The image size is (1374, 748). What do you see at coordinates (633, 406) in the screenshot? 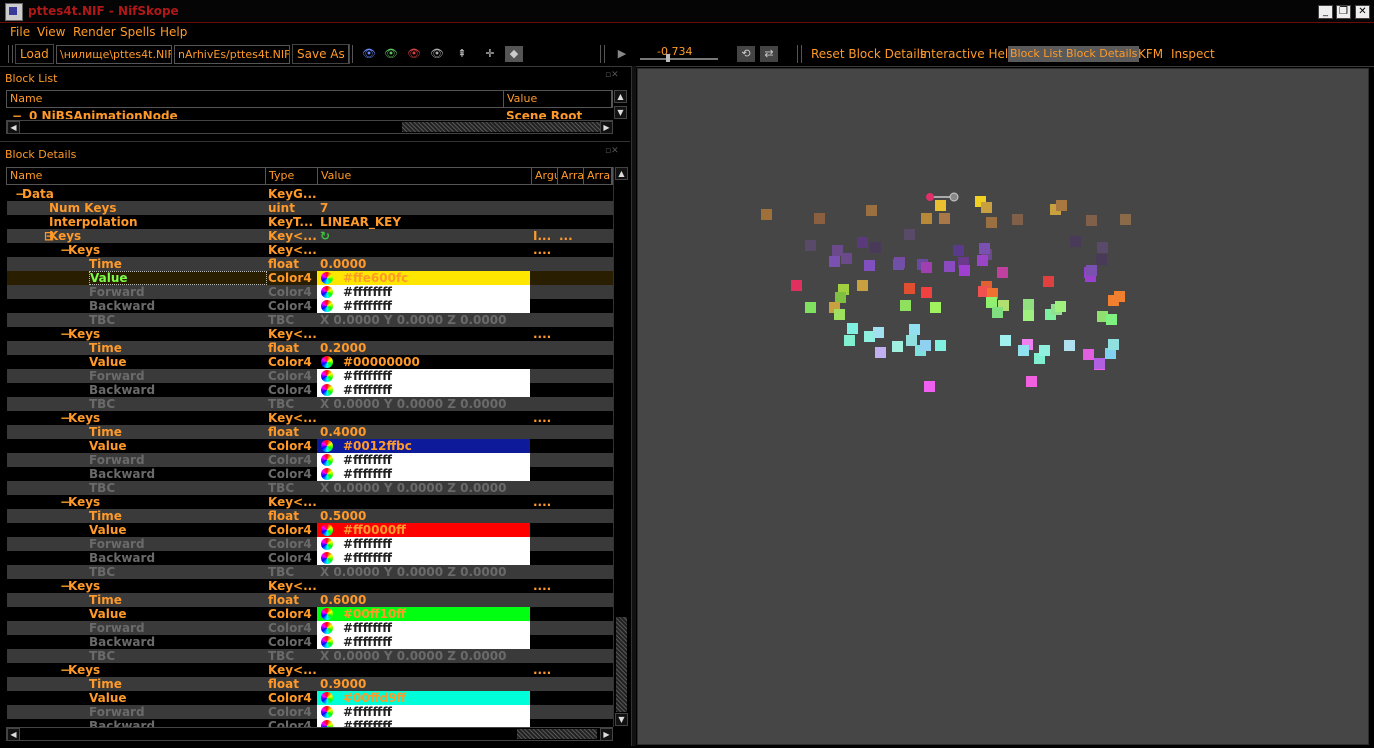
I see `splitter-handle` at bounding box center [633, 406].